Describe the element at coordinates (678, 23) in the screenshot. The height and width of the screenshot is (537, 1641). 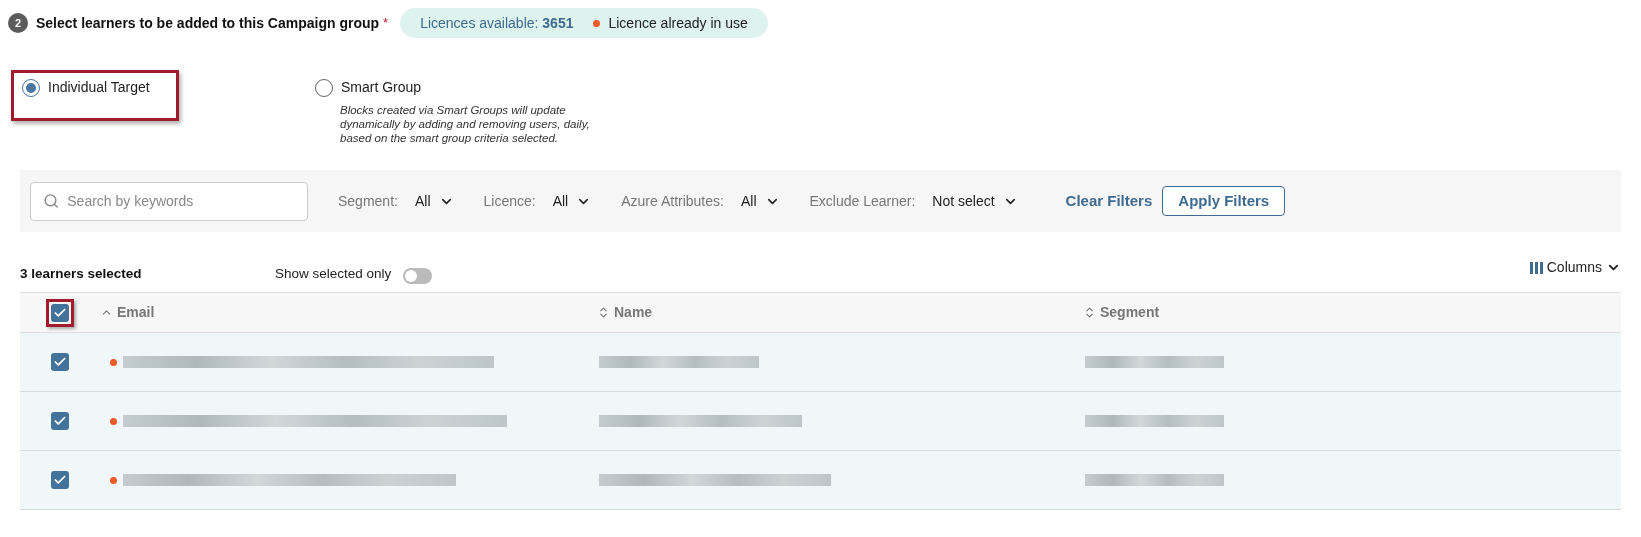
I see `legend-label: Licence already in use` at that location.